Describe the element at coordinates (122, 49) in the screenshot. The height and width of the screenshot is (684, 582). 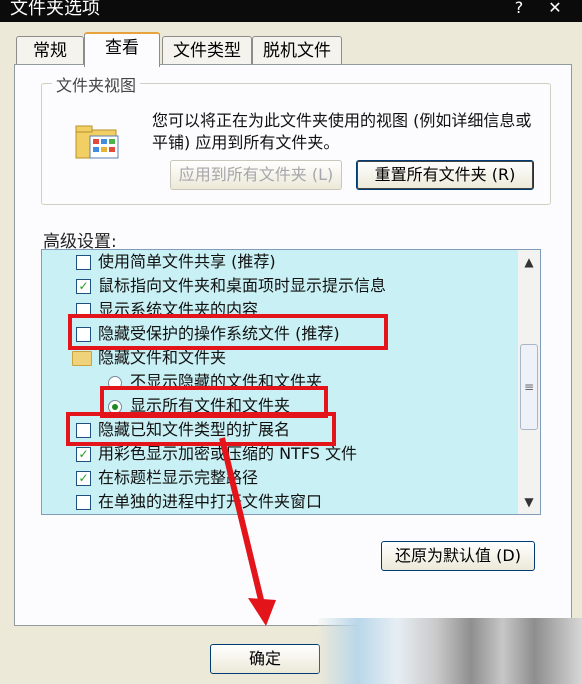
I see `tab-view: 查看` at that location.